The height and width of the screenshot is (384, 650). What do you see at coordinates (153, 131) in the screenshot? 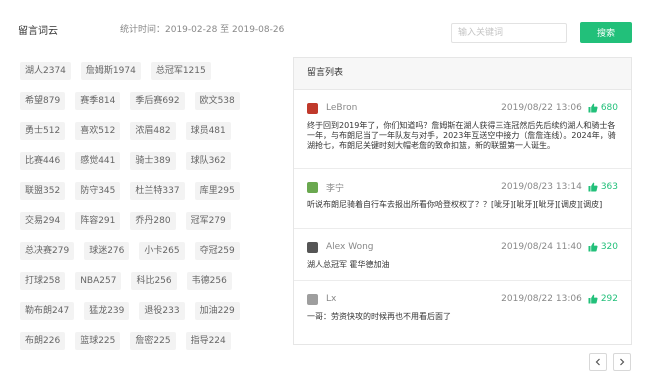
I see `keyword-tag: 浓眉482` at bounding box center [153, 131].